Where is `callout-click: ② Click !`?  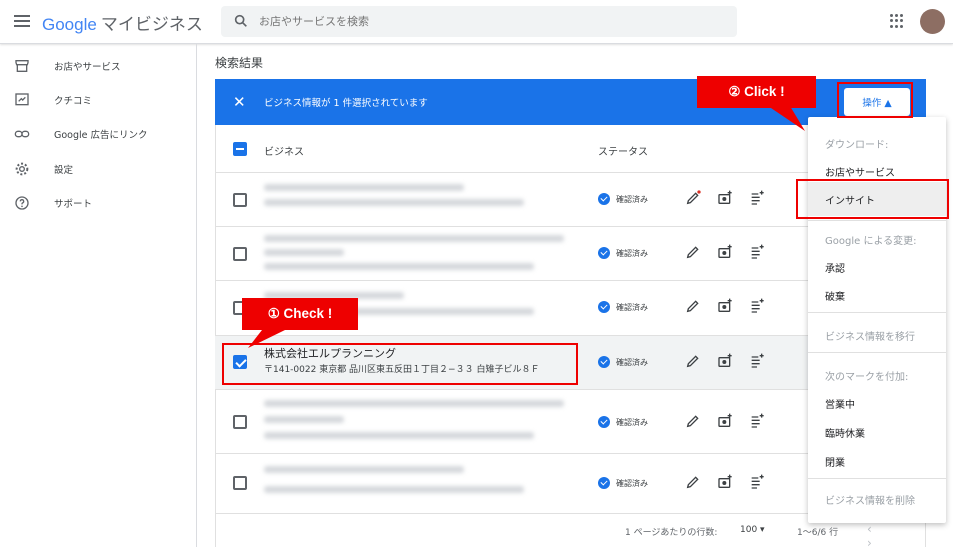
callout-click: ② Click ! is located at coordinates (756, 92).